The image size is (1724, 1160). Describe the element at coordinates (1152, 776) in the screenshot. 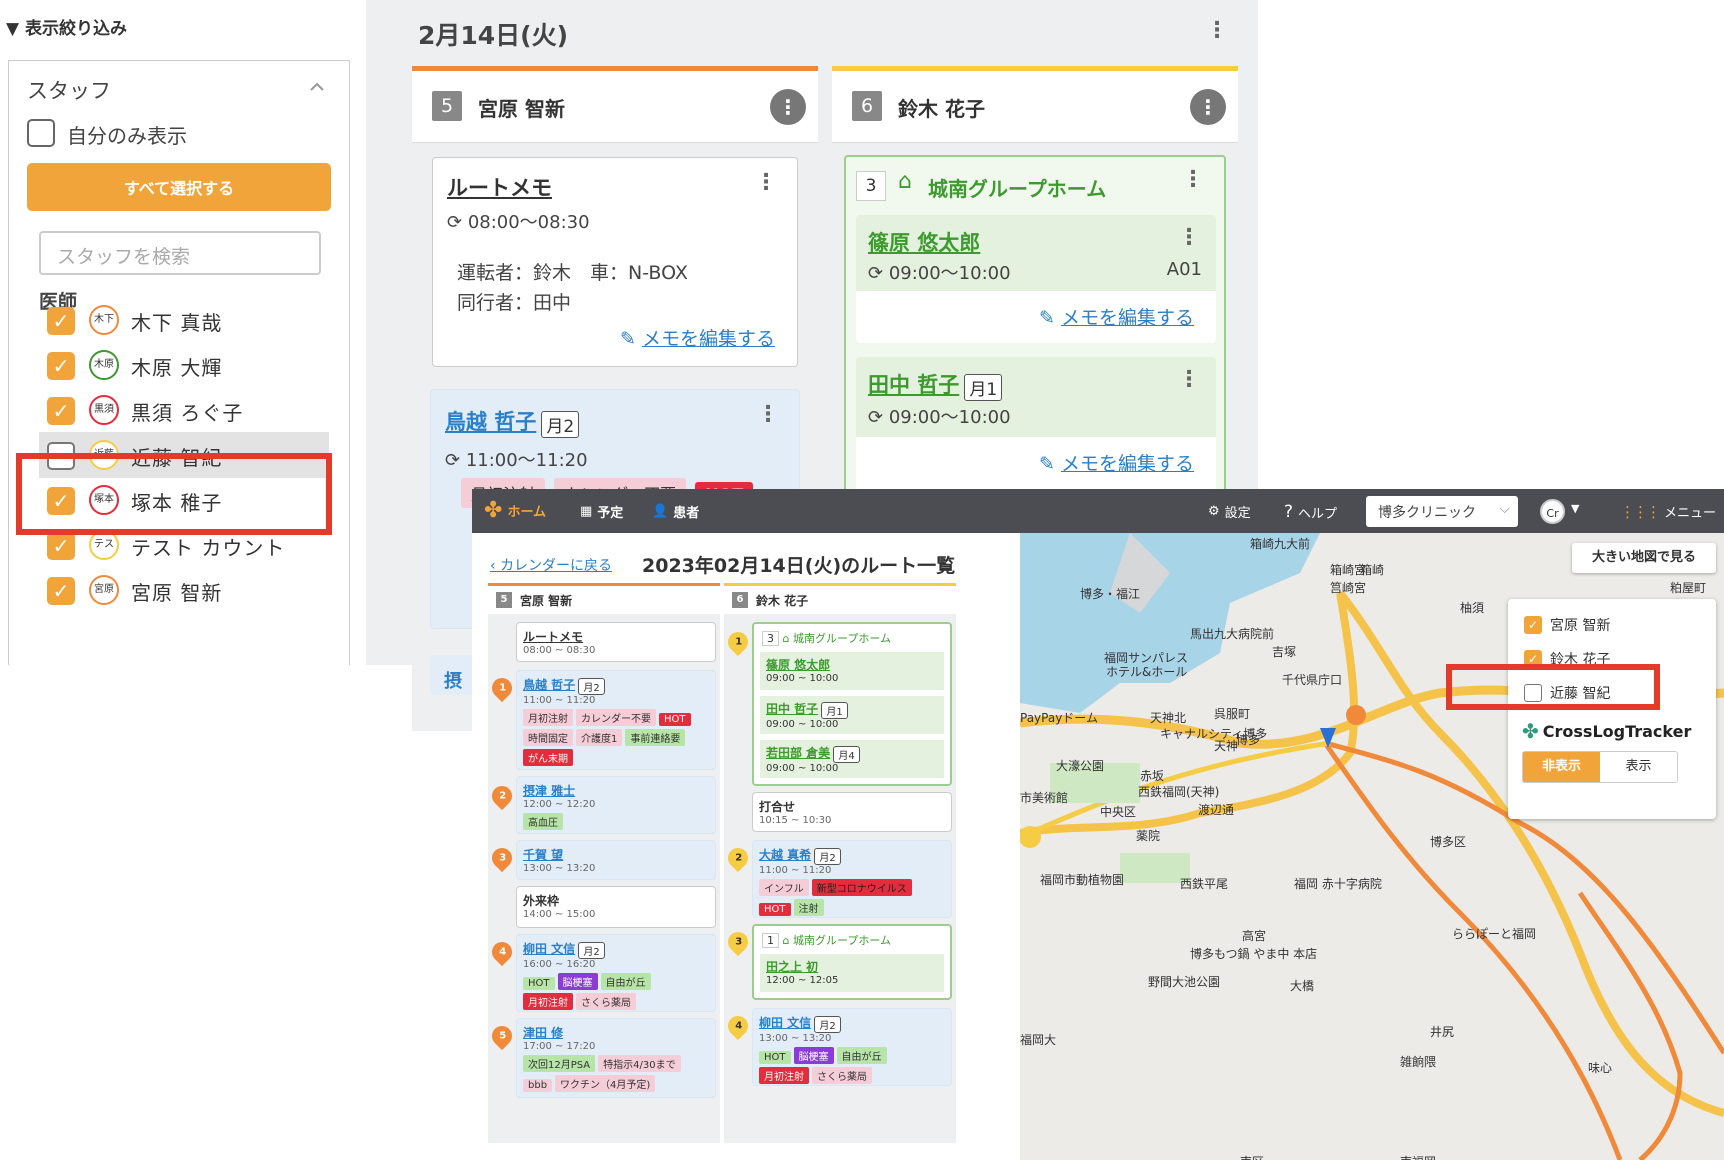

I see `map-label: 赤坂` at that location.